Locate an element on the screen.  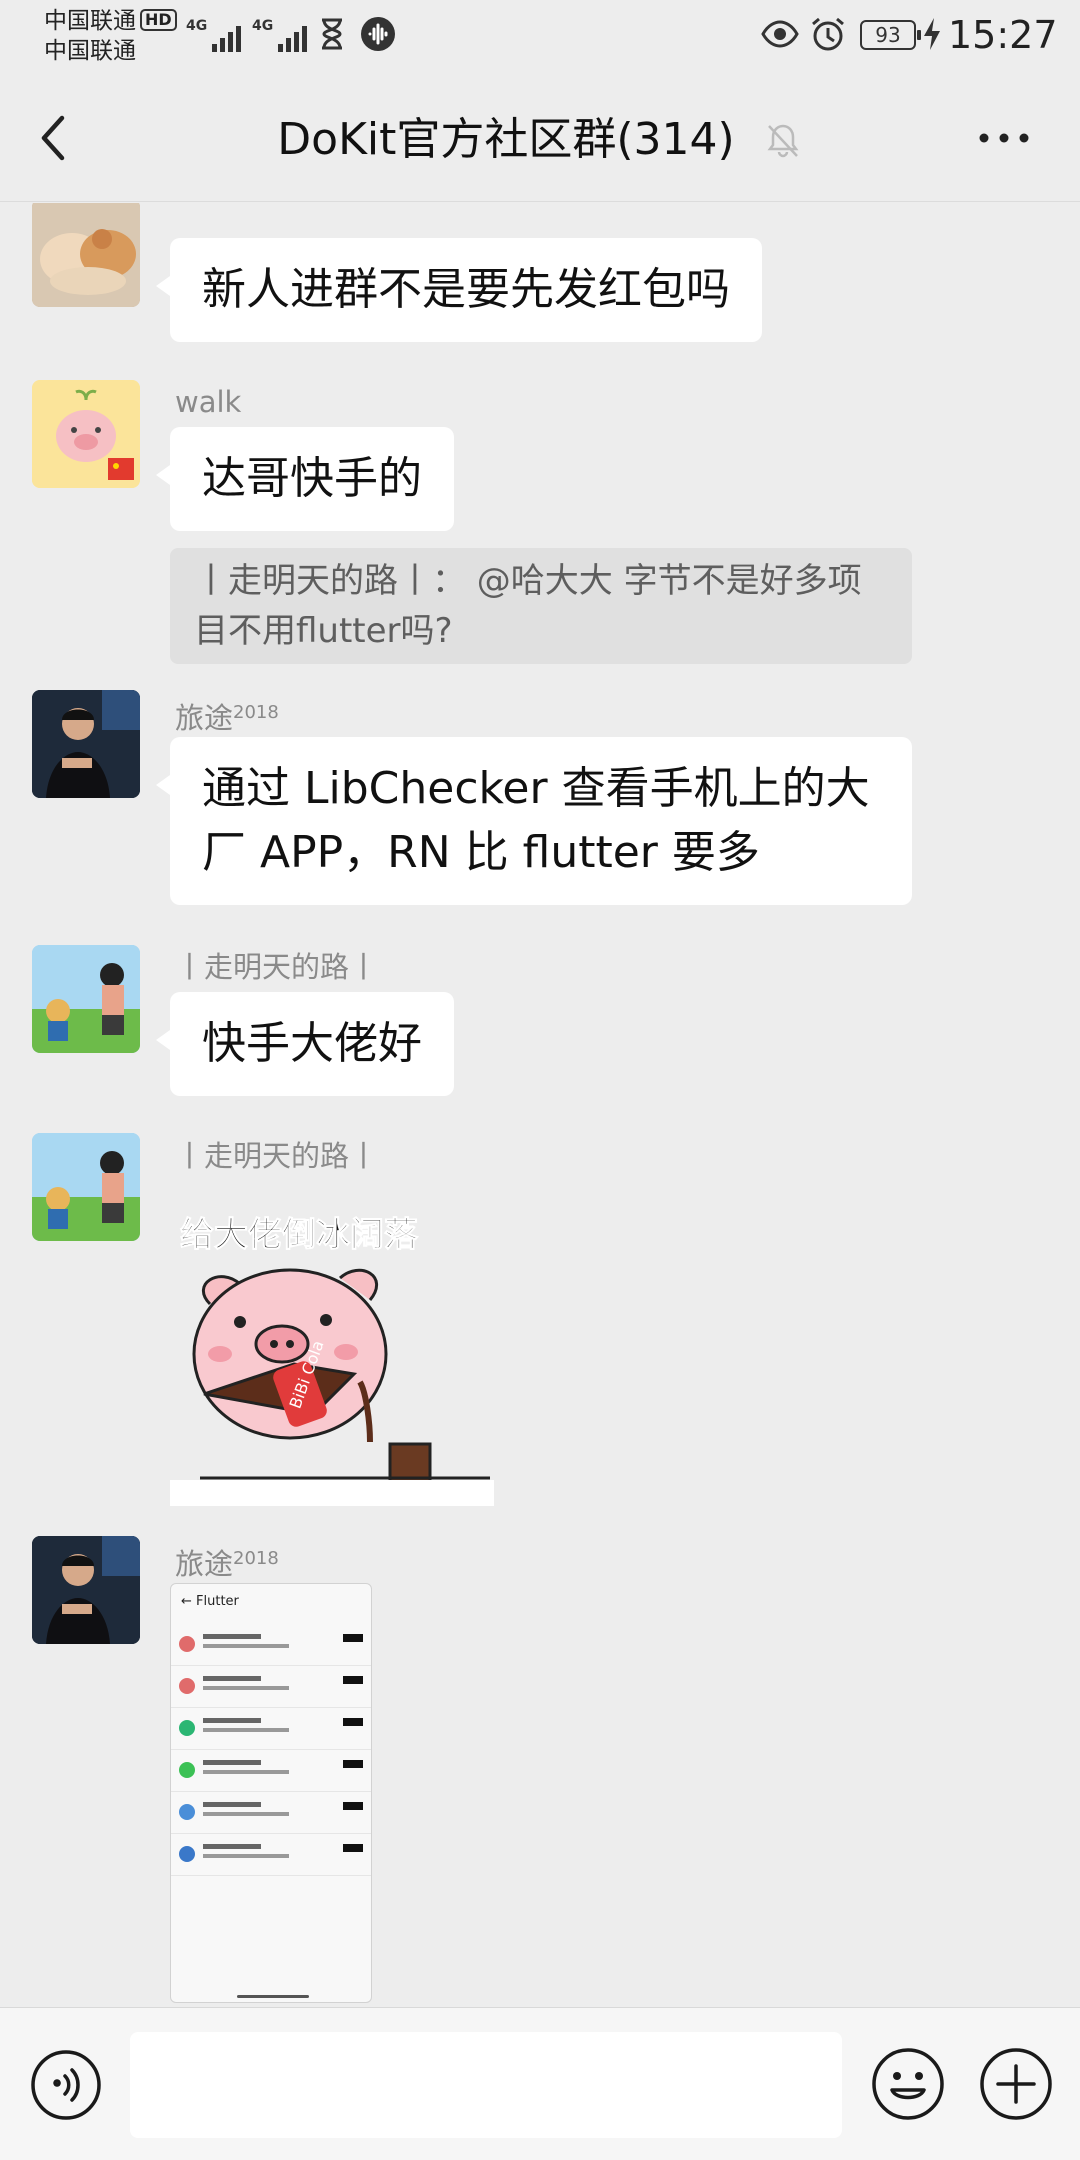
quoted-message: 丨走明天的路丨： @哈大大 字节不是好多项目不用flutter吗? is located at coordinates (541, 606).